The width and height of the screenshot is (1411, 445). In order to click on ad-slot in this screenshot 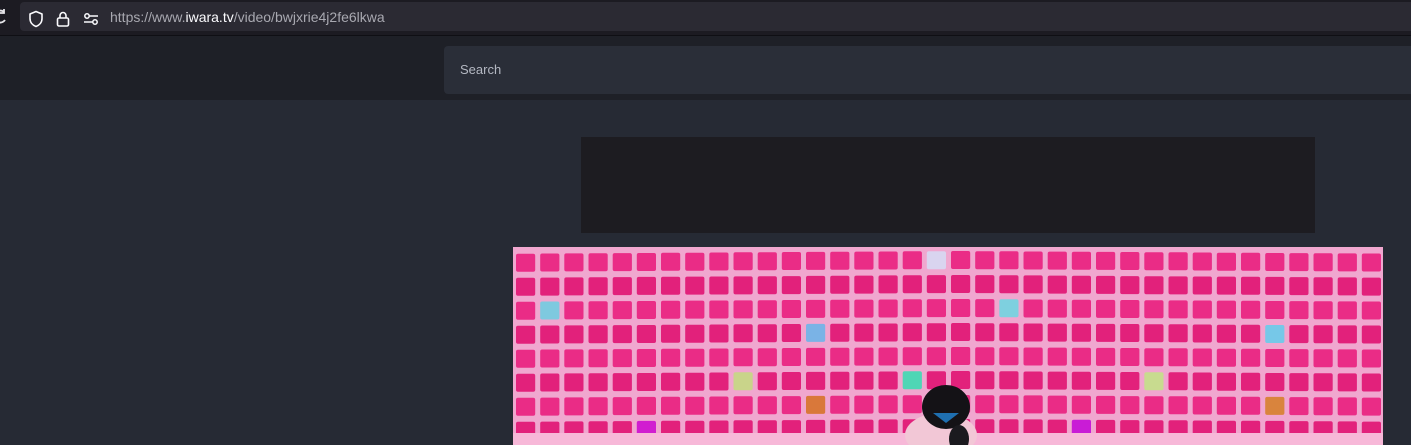, I will do `click(948, 185)`.